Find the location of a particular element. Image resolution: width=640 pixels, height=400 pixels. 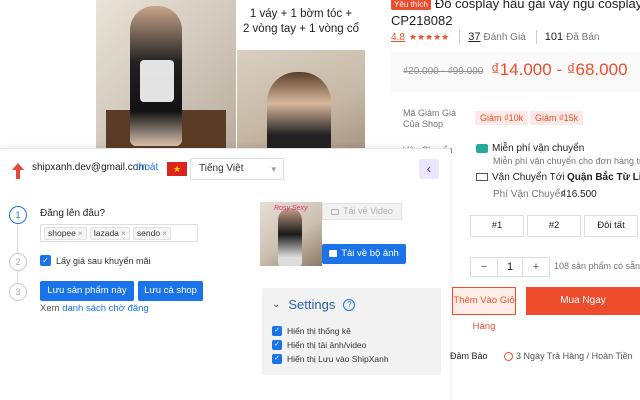

collapse-panel-button: ‹ is located at coordinates (429, 169).